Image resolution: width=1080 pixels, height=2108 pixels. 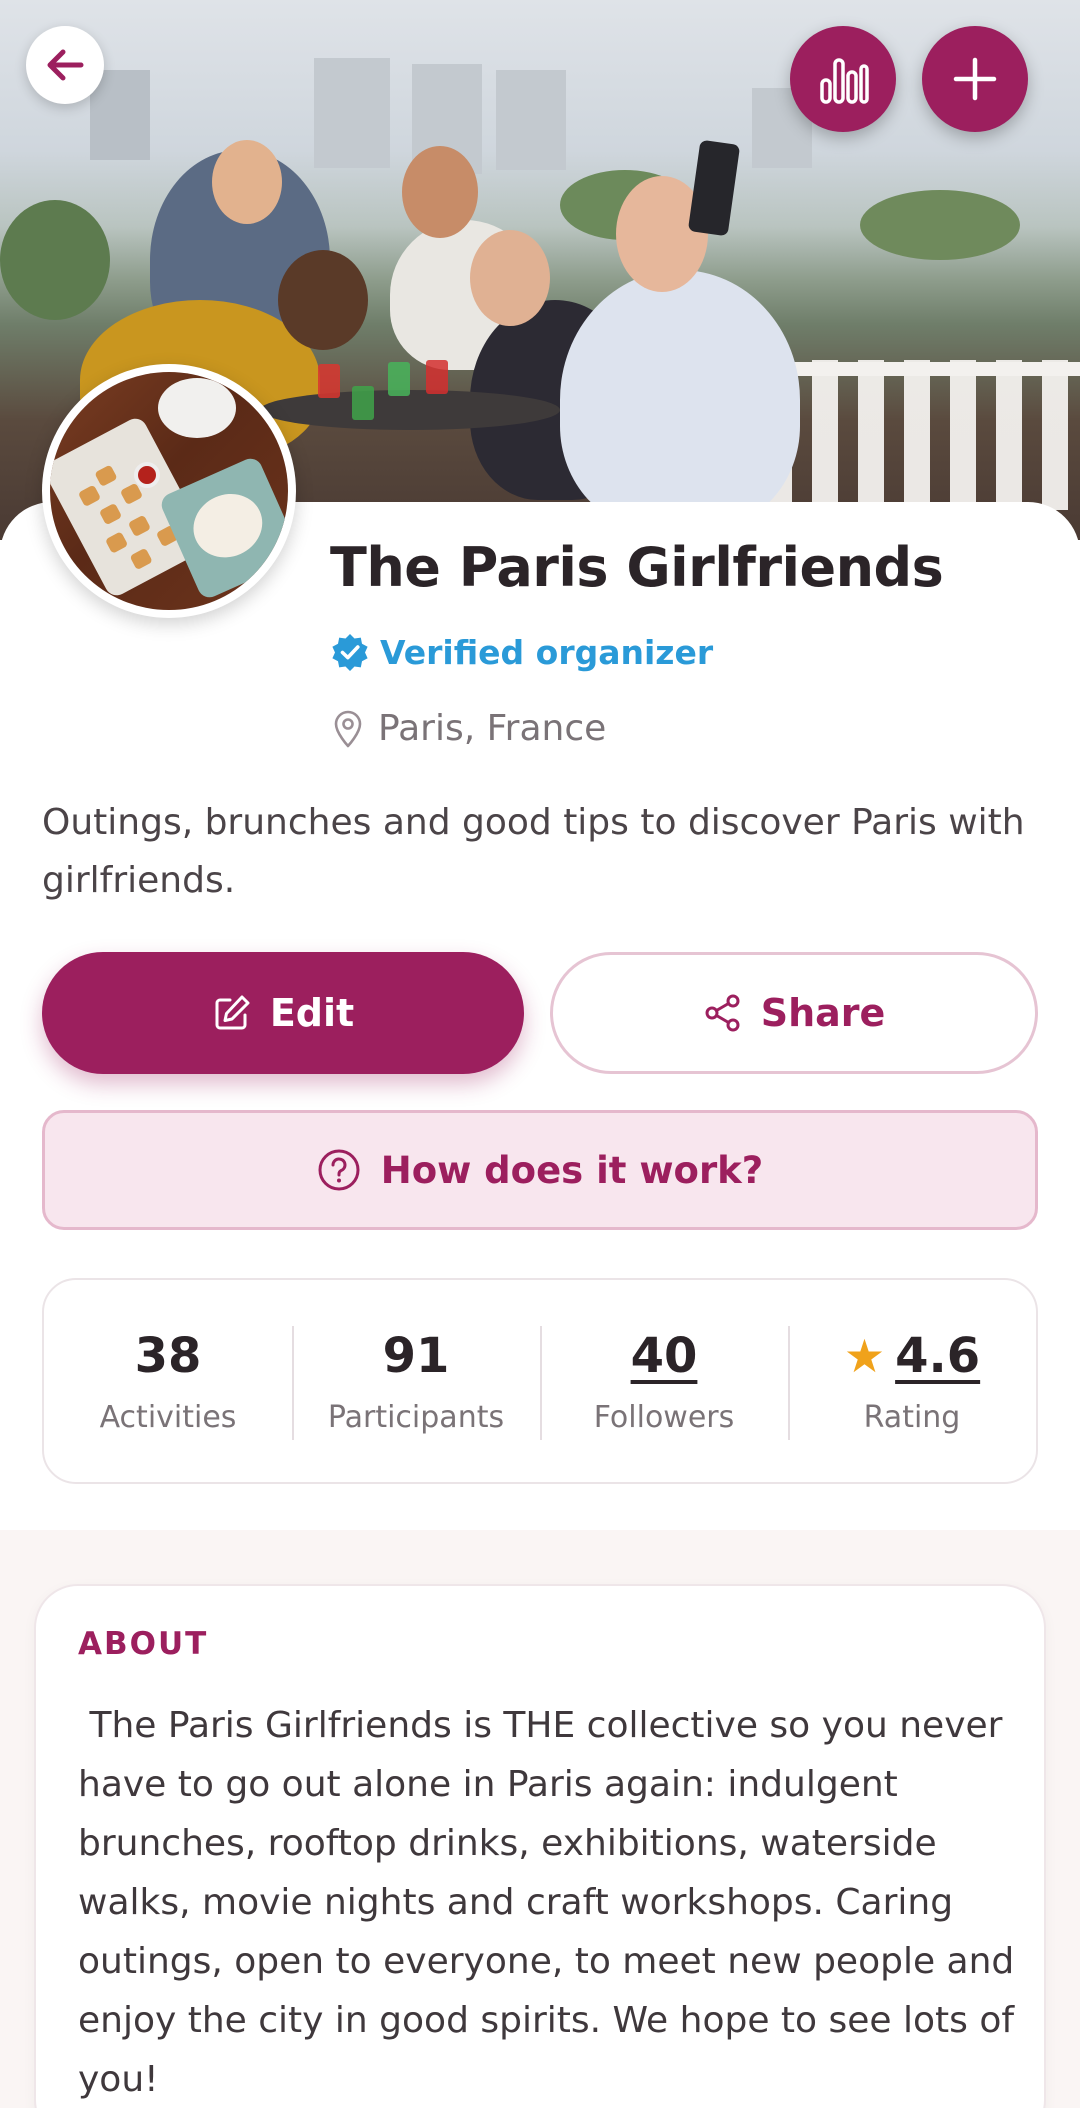 I want to click on star-icon: ★, so click(x=864, y=1355).